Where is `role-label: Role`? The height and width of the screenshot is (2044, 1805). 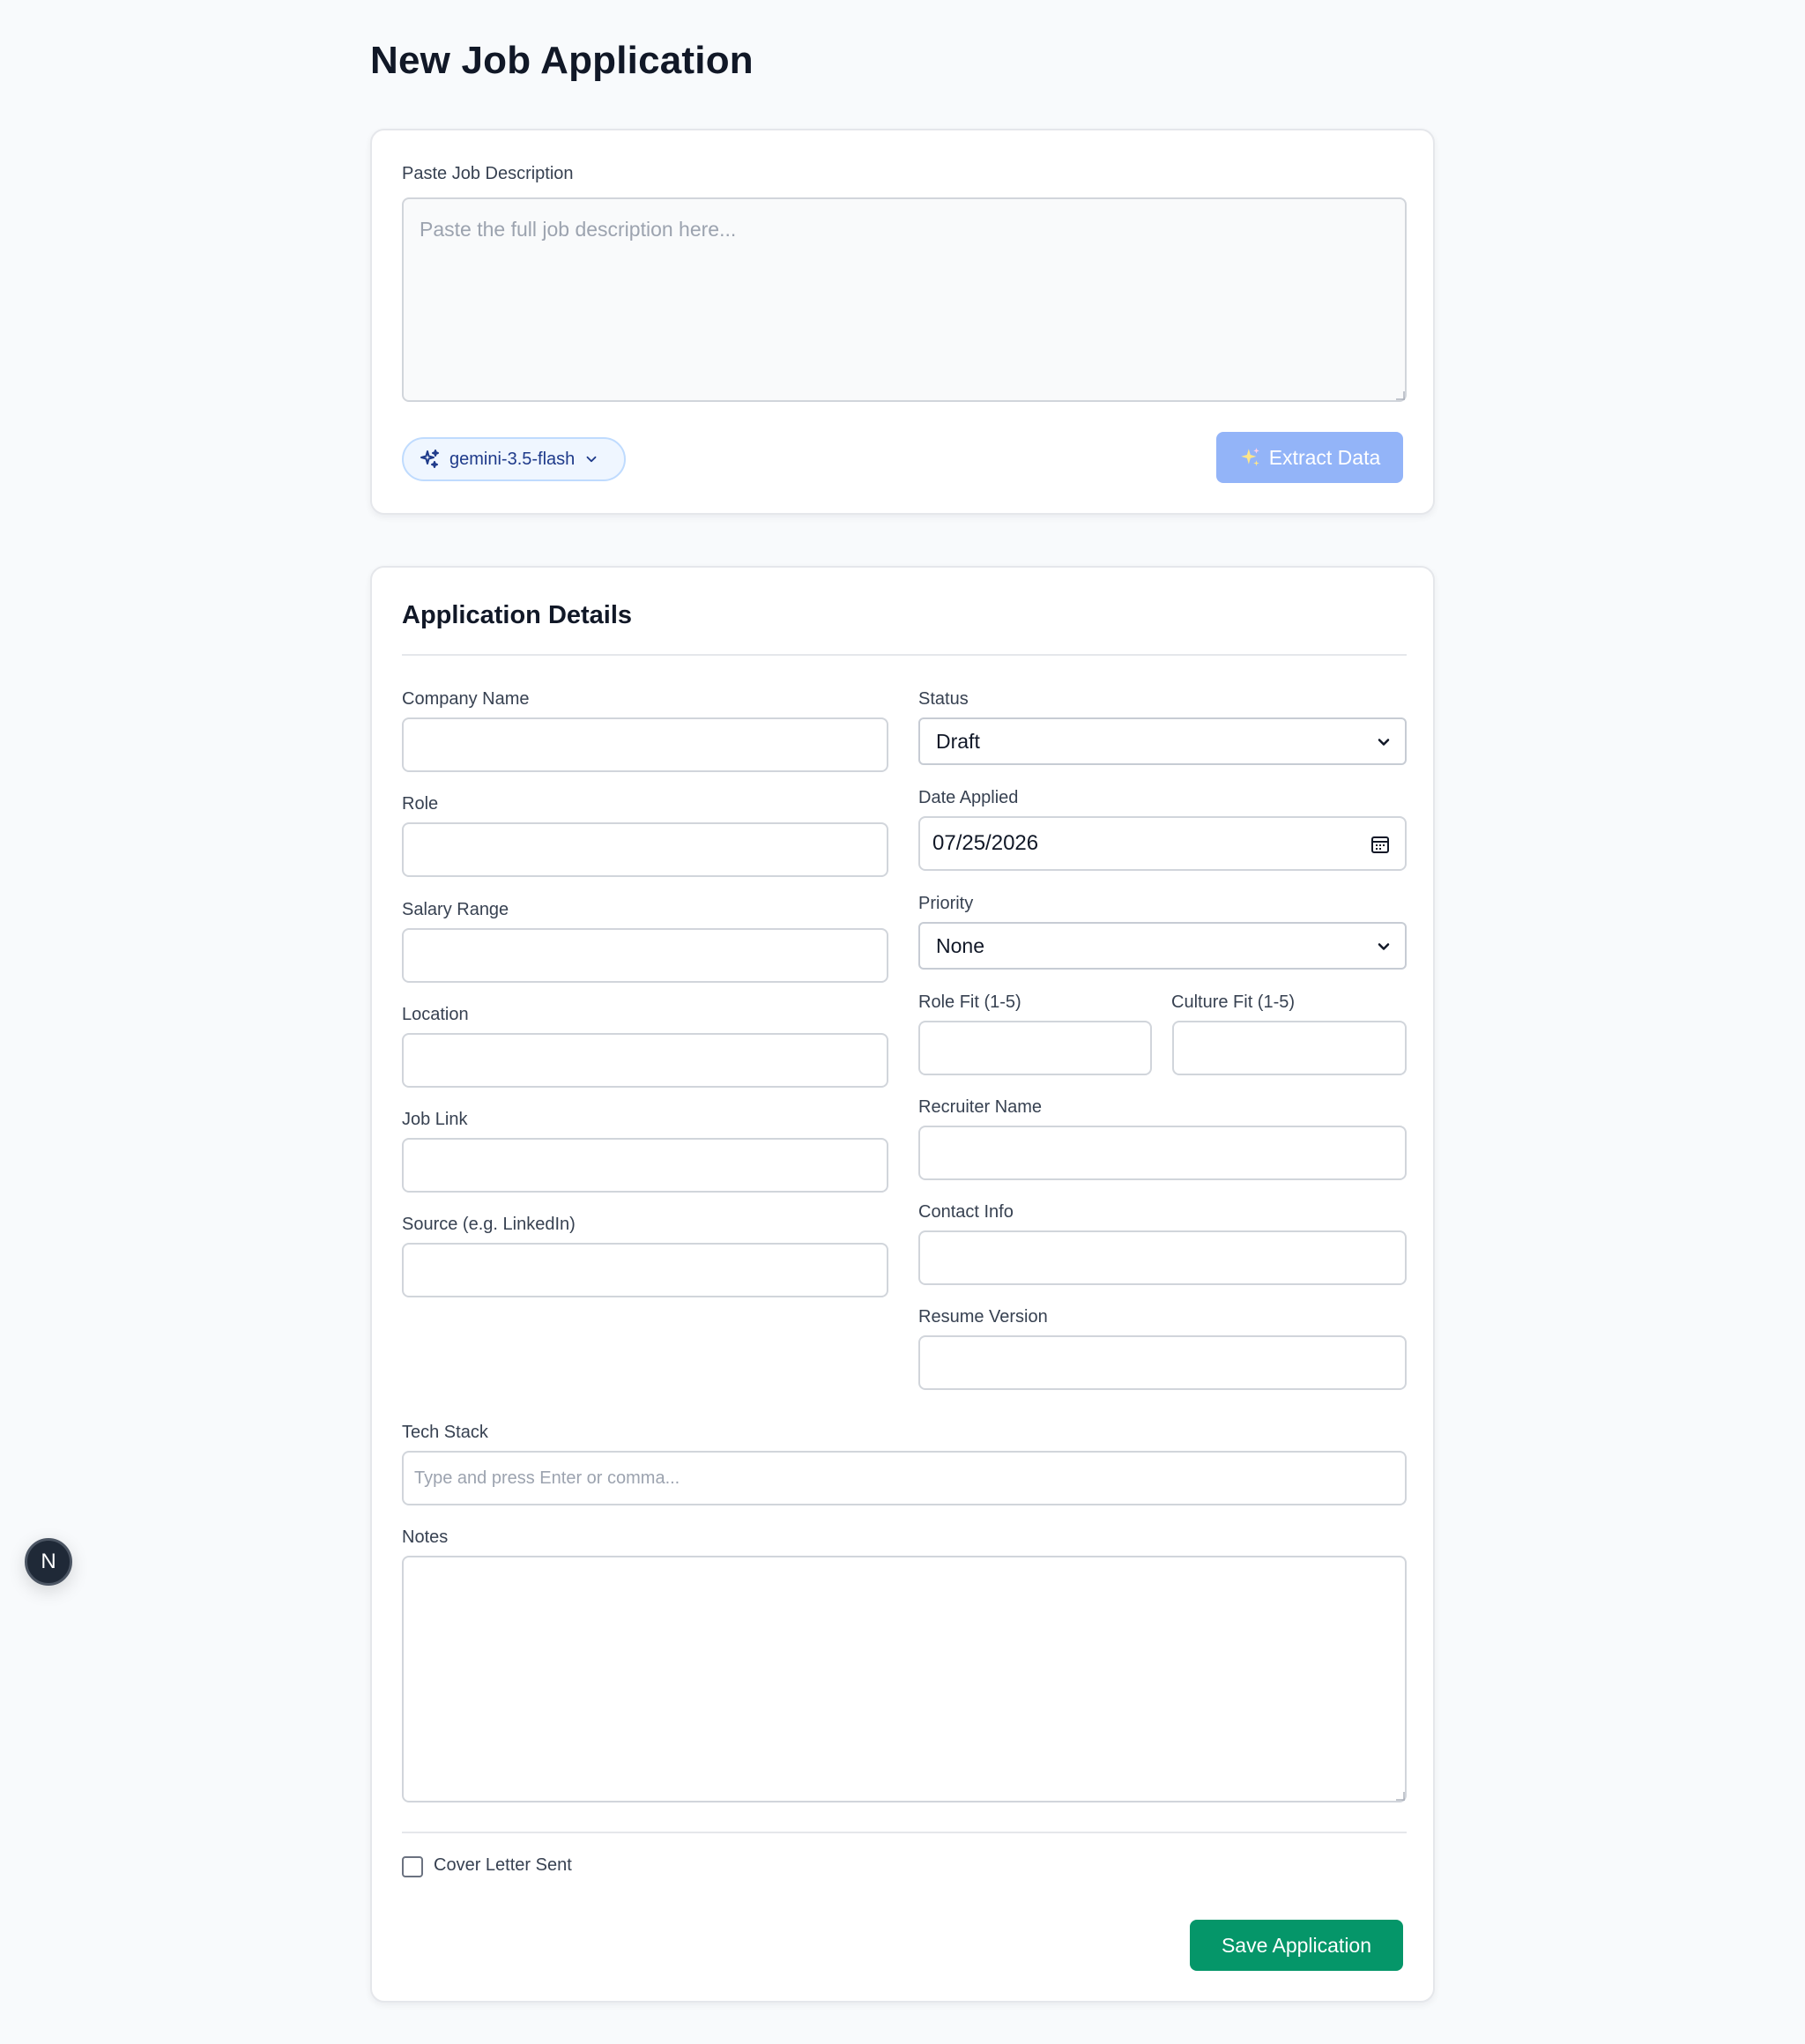 role-label: Role is located at coordinates (420, 804).